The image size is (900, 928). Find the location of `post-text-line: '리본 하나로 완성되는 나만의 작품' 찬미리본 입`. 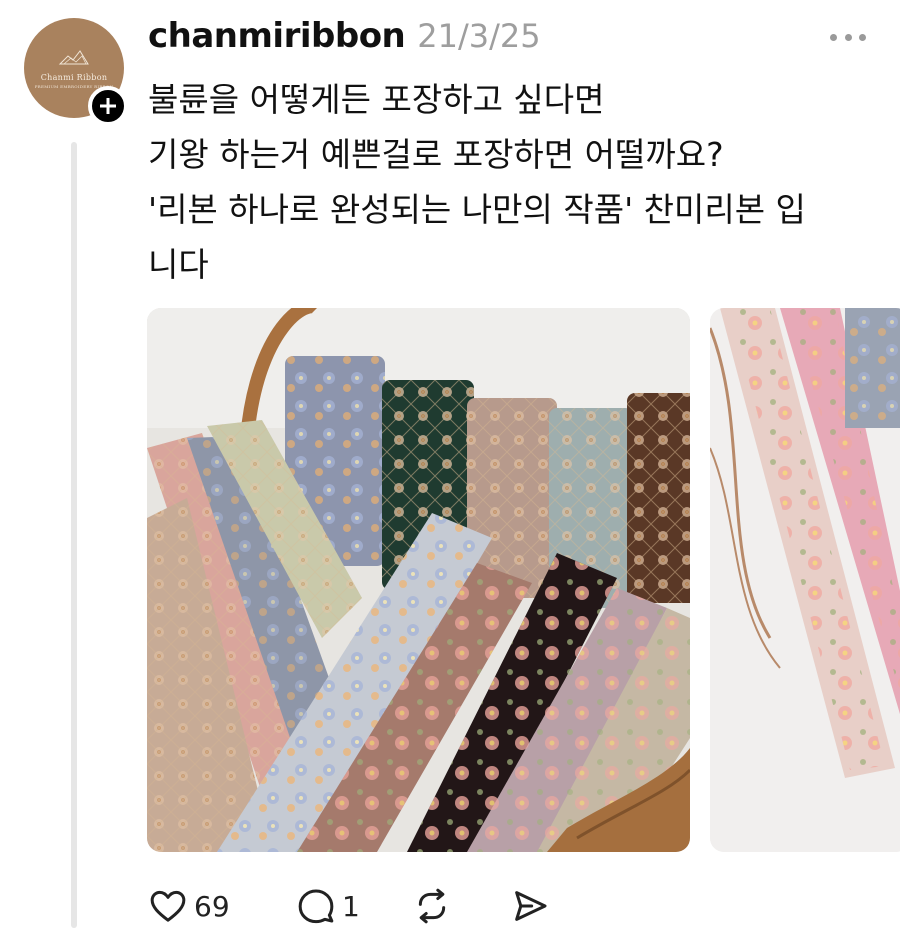

post-text-line: '리본 하나로 완성되는 나만의 작품' 찬미리본 입 is located at coordinates (477, 209).